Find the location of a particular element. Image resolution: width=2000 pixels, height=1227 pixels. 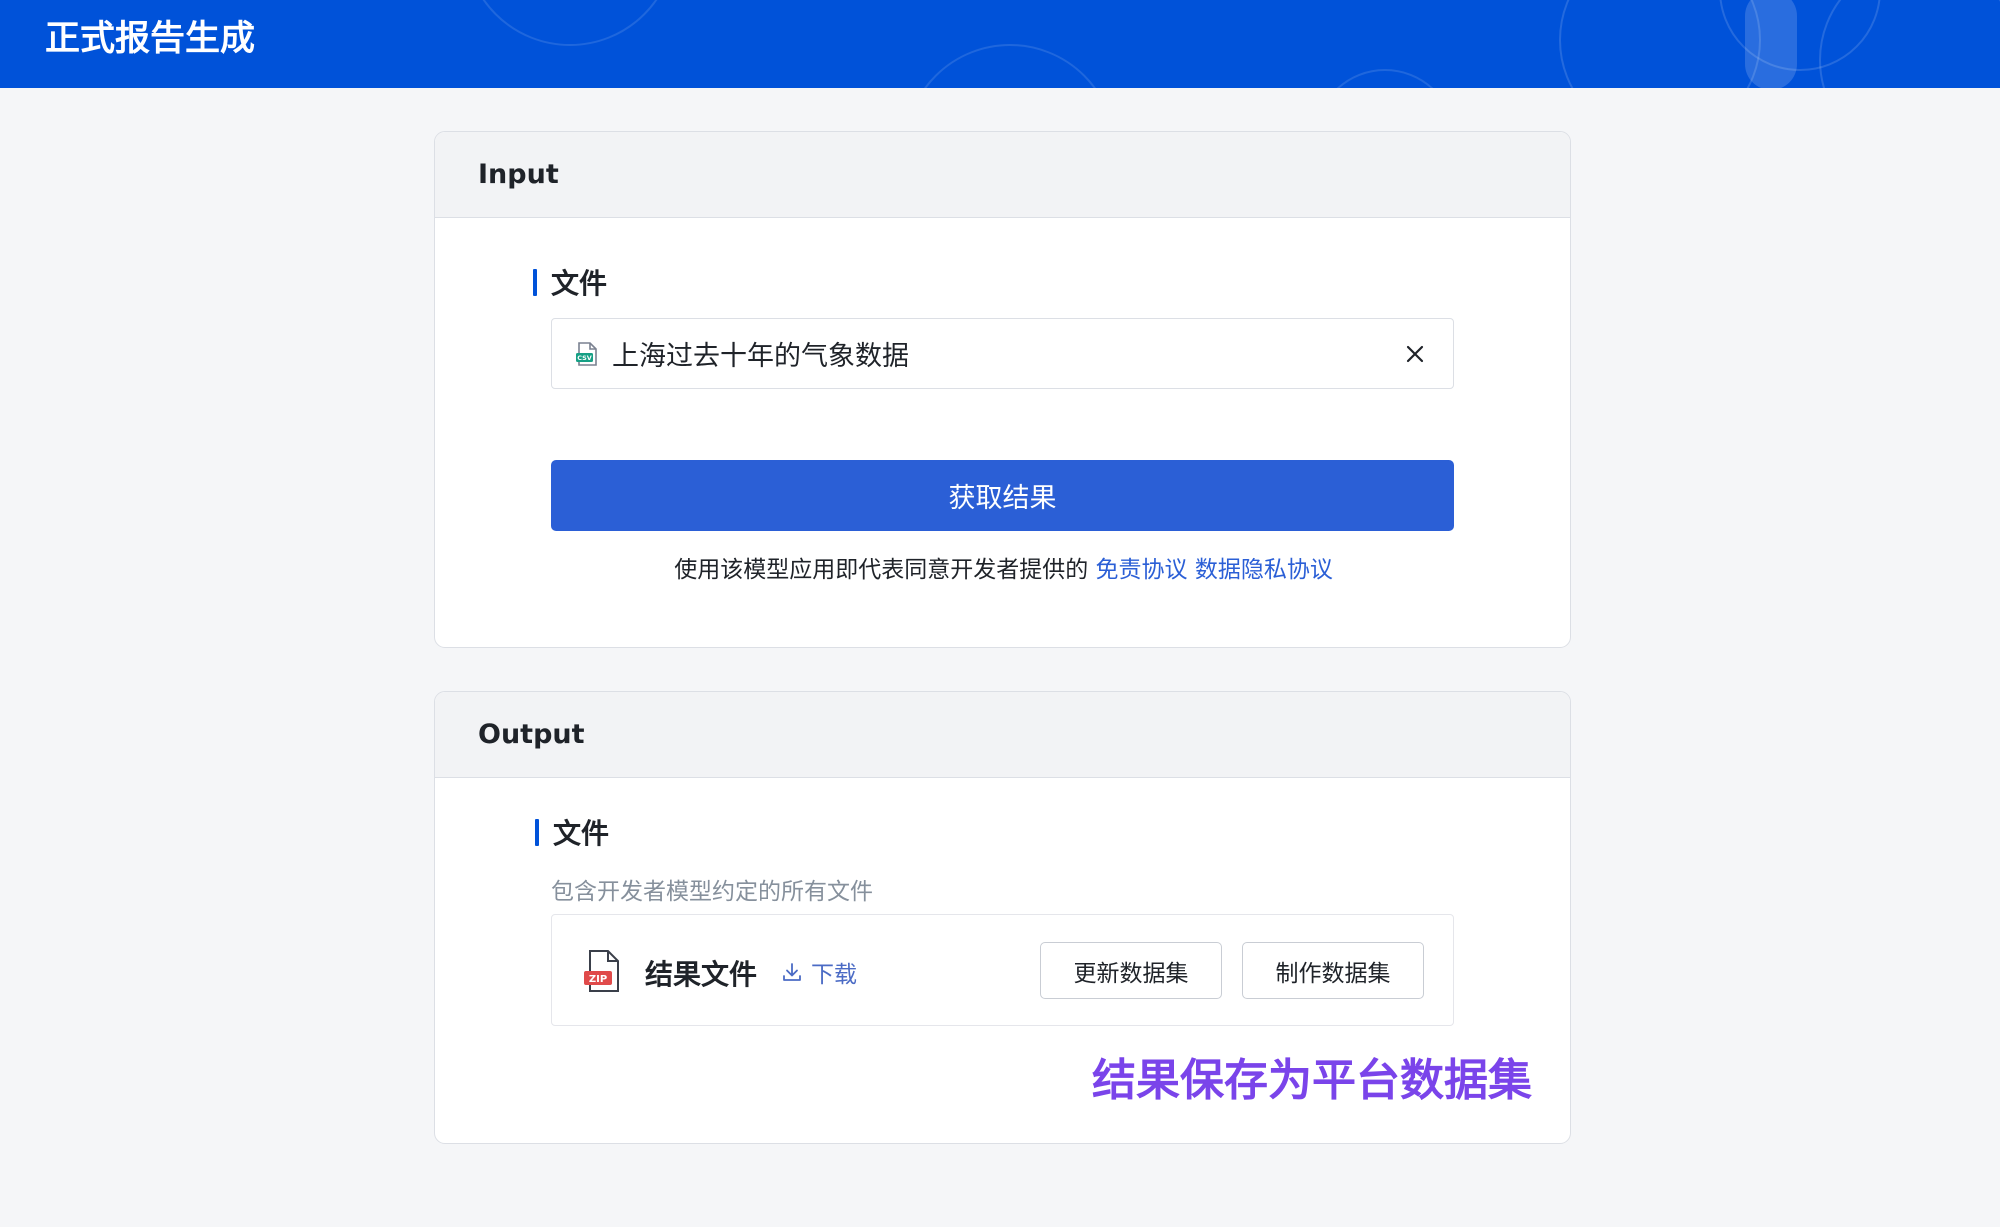

csv-file-icon: CSV is located at coordinates (586, 353).